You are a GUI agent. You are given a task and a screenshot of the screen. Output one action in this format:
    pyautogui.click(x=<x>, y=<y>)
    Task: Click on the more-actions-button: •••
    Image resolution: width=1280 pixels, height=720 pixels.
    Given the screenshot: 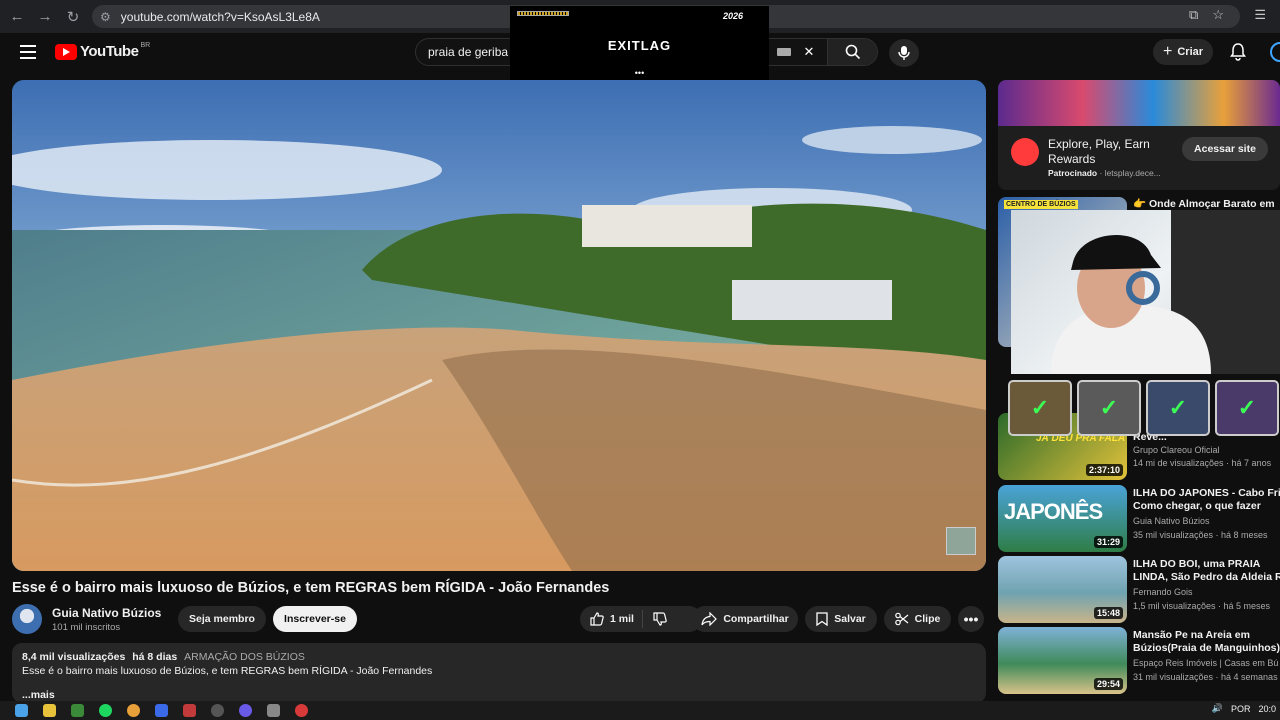 What is the action you would take?
    pyautogui.click(x=971, y=619)
    